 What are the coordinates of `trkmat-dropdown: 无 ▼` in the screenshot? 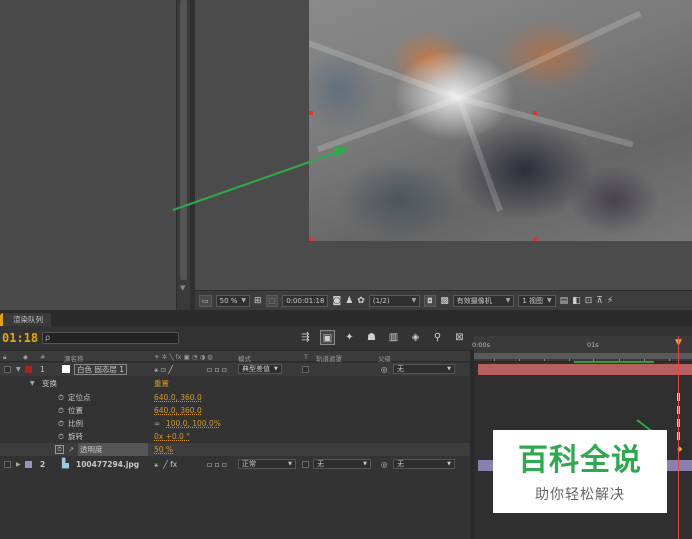 It's located at (342, 464).